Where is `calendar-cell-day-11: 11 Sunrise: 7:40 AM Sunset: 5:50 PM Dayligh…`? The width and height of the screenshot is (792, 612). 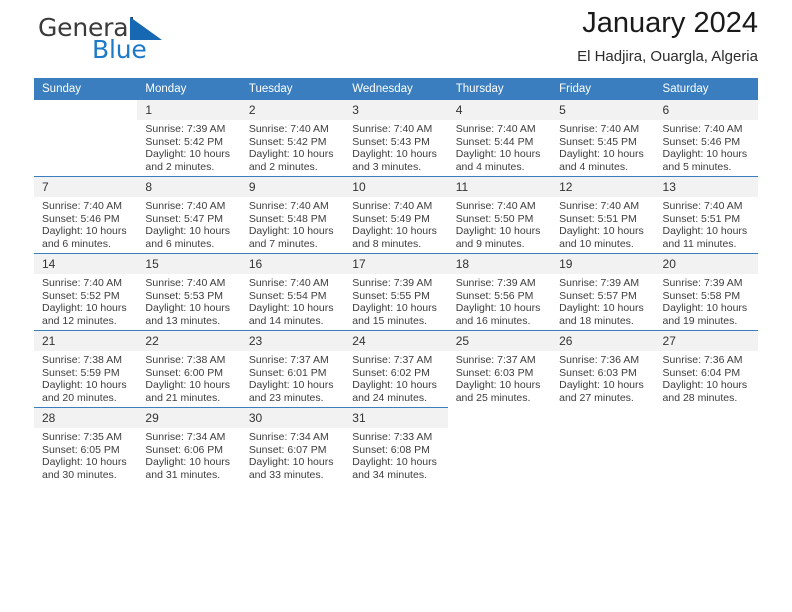 calendar-cell-day-11: 11 Sunrise: 7:40 AM Sunset: 5:50 PM Dayligh… is located at coordinates (499, 215).